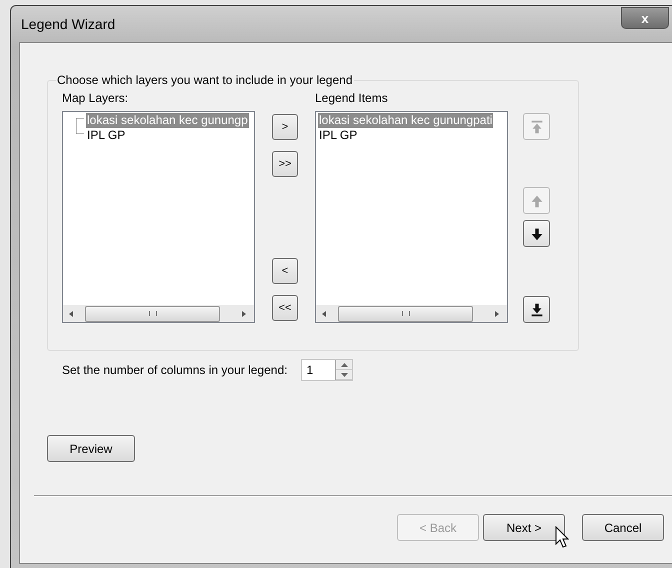 The image size is (672, 568). What do you see at coordinates (285, 308) in the screenshot?
I see `transfer-button: <<` at bounding box center [285, 308].